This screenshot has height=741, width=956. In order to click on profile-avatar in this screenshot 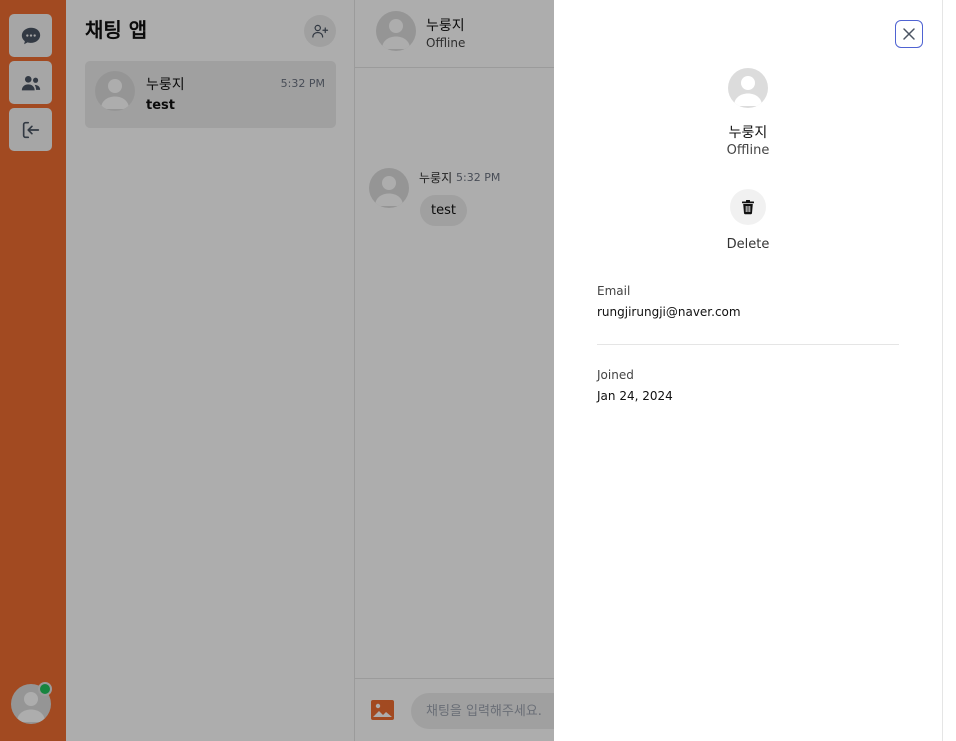, I will do `click(748, 88)`.